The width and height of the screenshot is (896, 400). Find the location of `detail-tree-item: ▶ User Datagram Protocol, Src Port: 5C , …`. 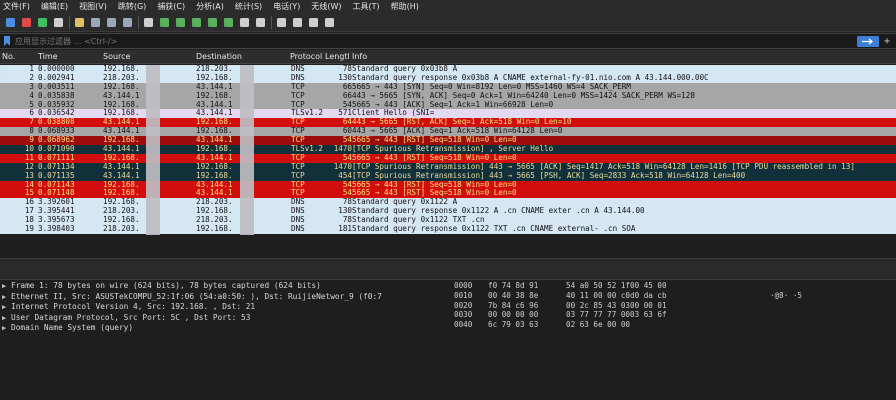

detail-tree-item: ▶ User Datagram Protocol, Src Port: 5C , … is located at coordinates (224, 318).